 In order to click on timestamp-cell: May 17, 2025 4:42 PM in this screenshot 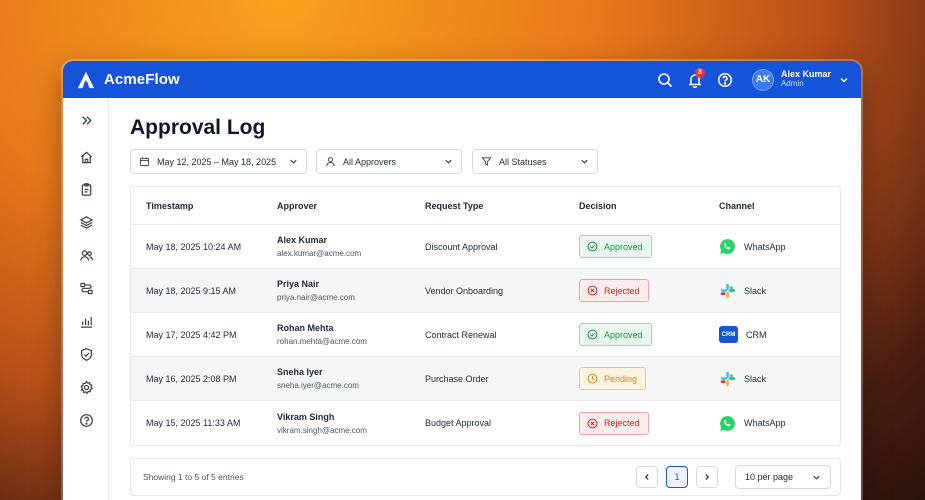, I will do `click(191, 334)`.